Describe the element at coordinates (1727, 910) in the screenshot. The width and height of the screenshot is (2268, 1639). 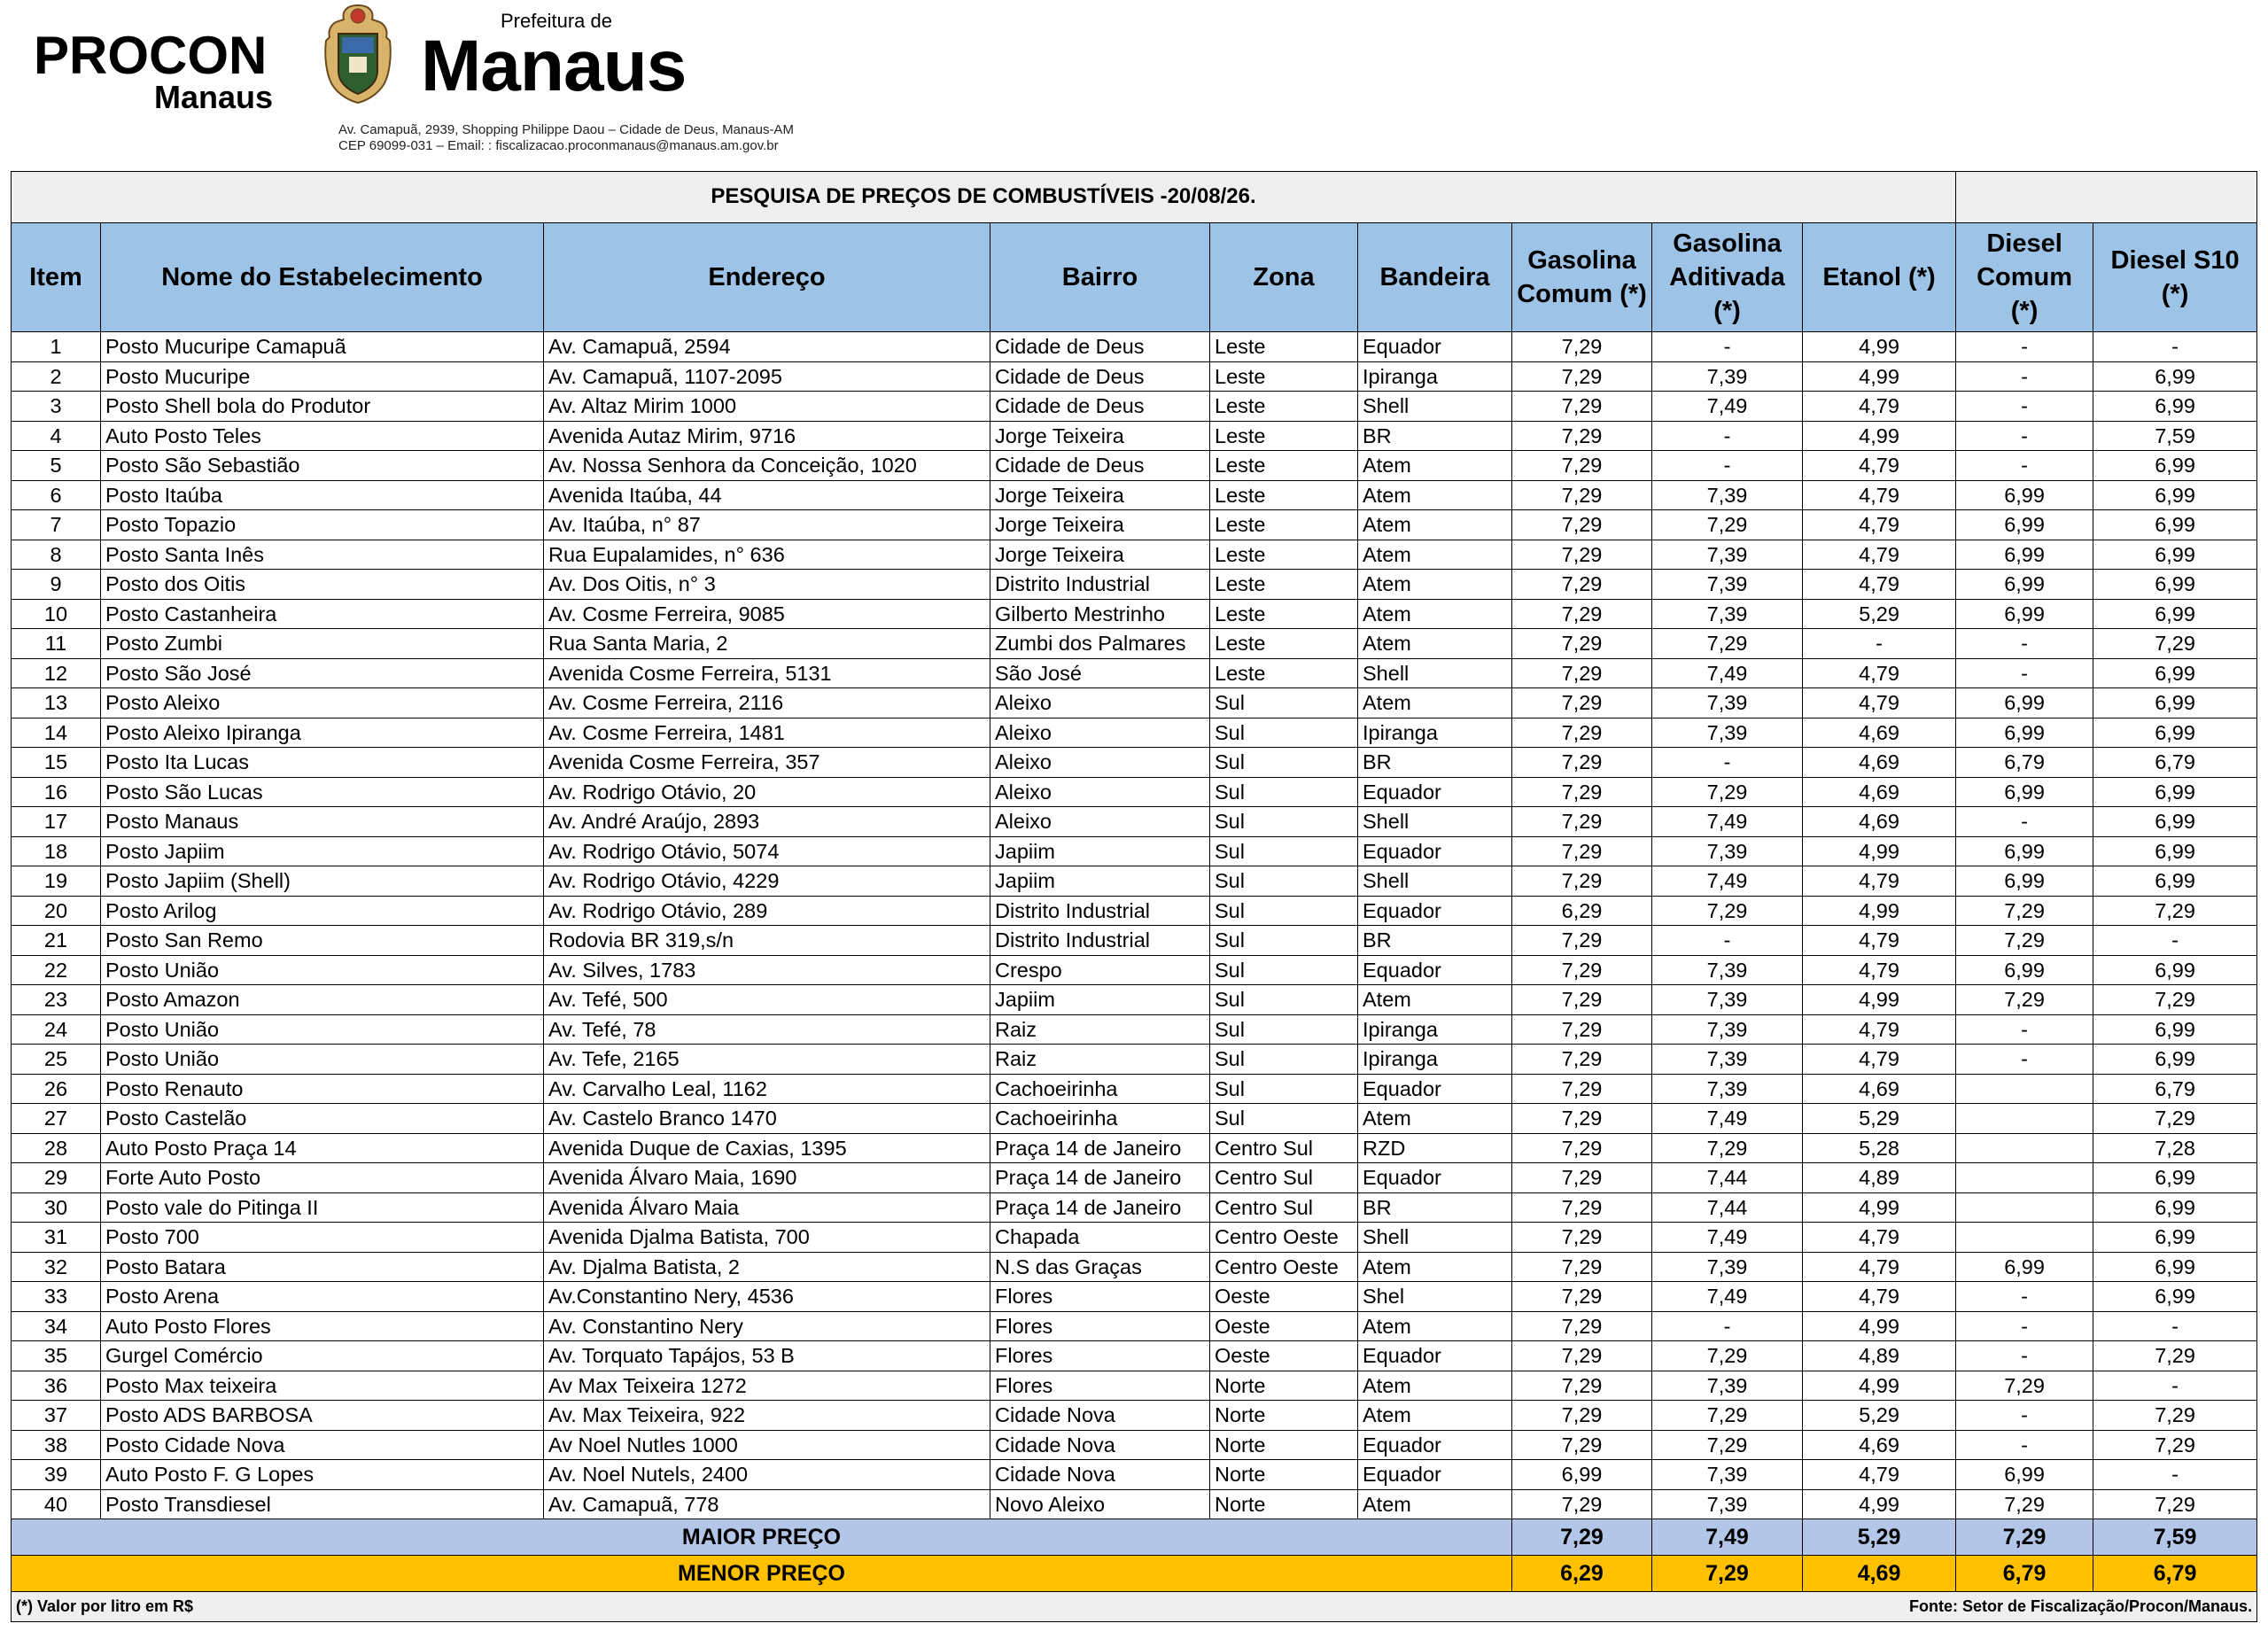
I see `cell-gasoline-additive: 7,29` at that location.